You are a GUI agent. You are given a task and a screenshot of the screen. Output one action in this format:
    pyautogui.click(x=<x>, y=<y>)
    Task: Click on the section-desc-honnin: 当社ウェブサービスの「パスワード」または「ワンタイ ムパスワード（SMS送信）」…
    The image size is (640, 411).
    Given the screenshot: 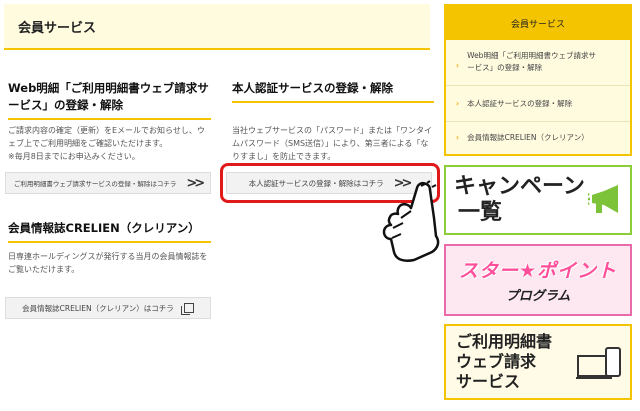 What is the action you would take?
    pyautogui.click(x=337, y=143)
    